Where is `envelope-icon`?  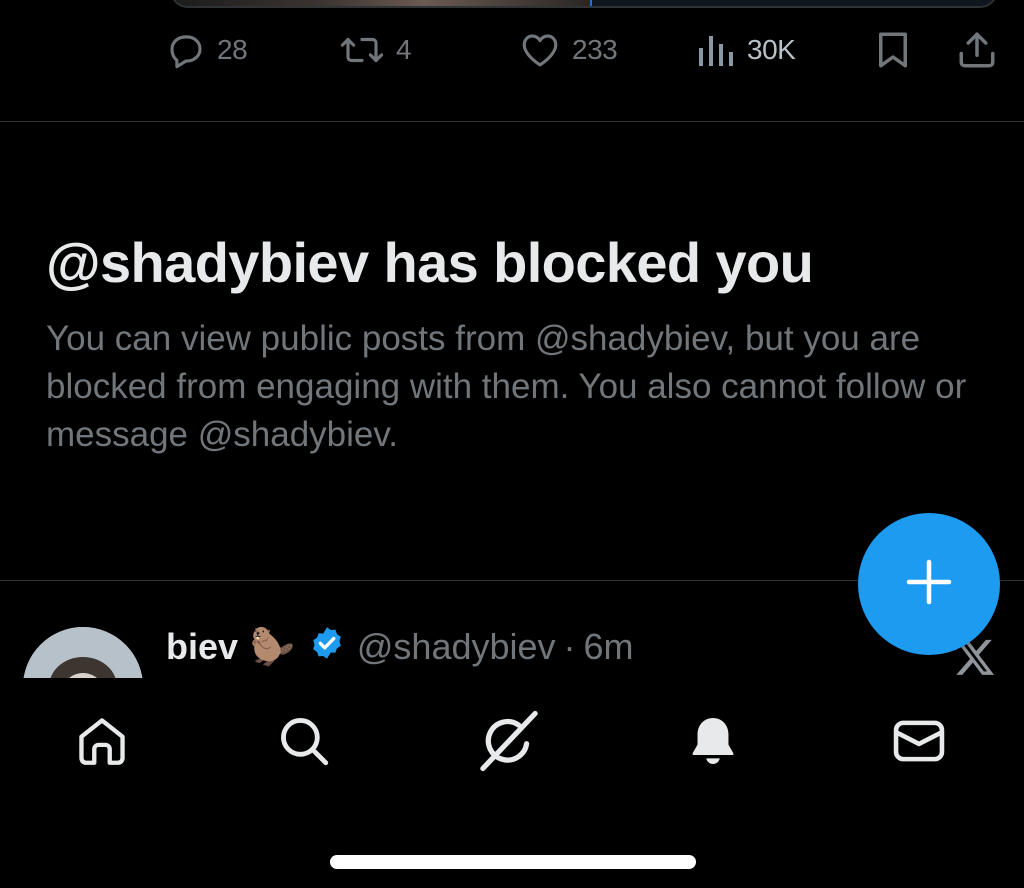
envelope-icon is located at coordinates (919, 743).